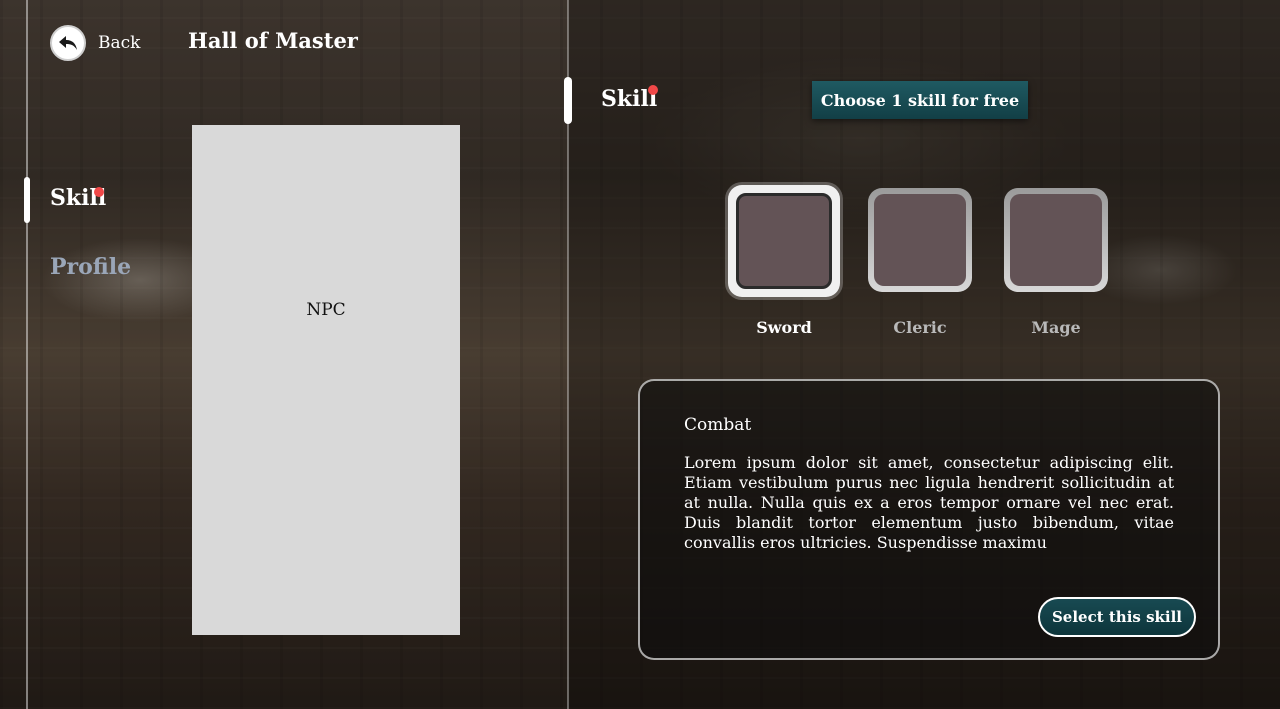 This screenshot has height=709, width=1280. I want to click on sidebar-item-label: Profile, so click(91, 267).